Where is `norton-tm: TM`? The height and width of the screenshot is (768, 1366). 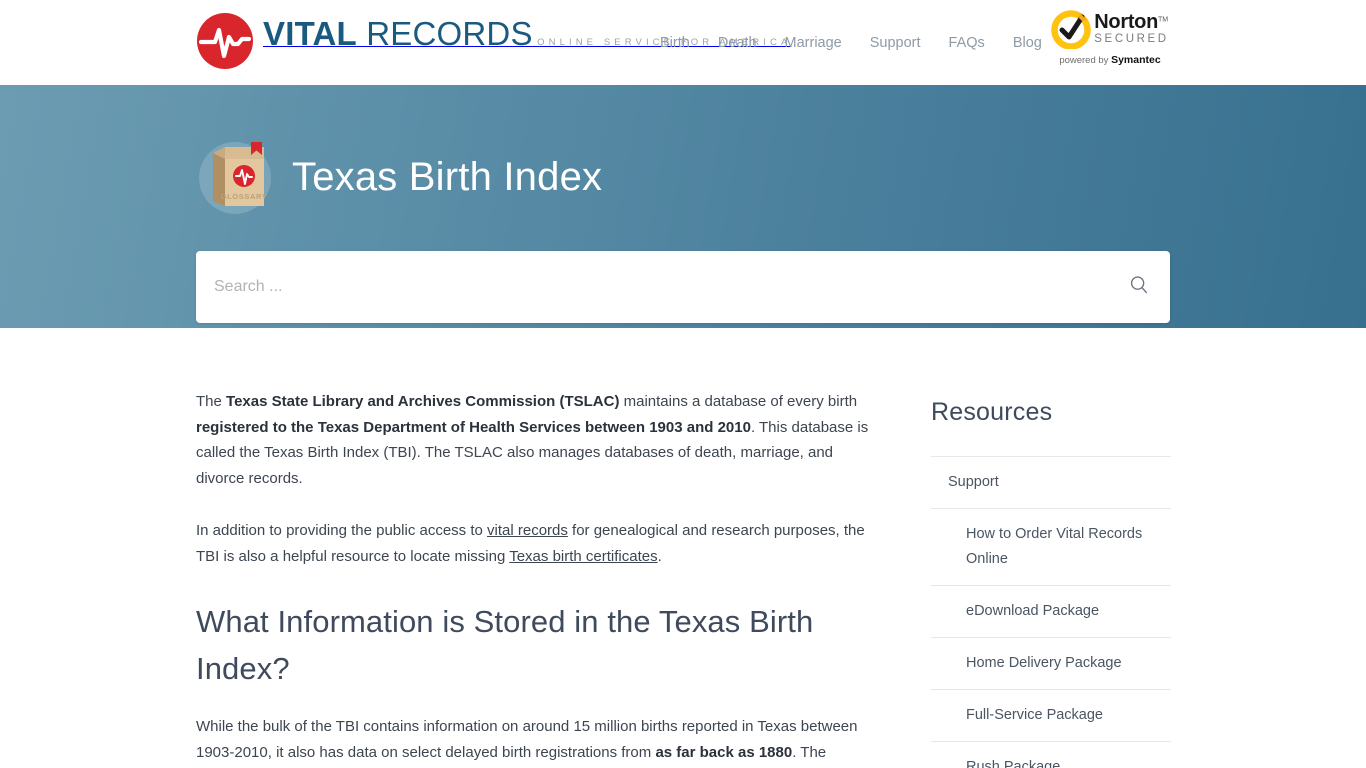 norton-tm: TM is located at coordinates (1163, 20).